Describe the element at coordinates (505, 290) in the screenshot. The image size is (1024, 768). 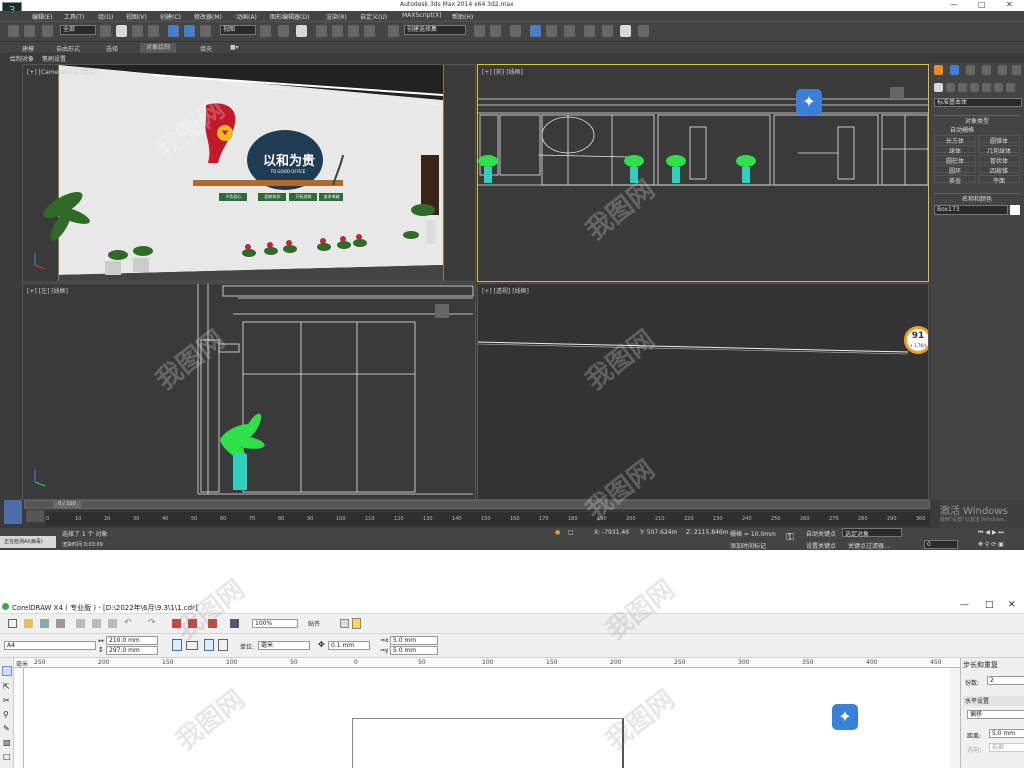
I see `viewport-perspective-label: [+] [透视] [线框]` at that location.